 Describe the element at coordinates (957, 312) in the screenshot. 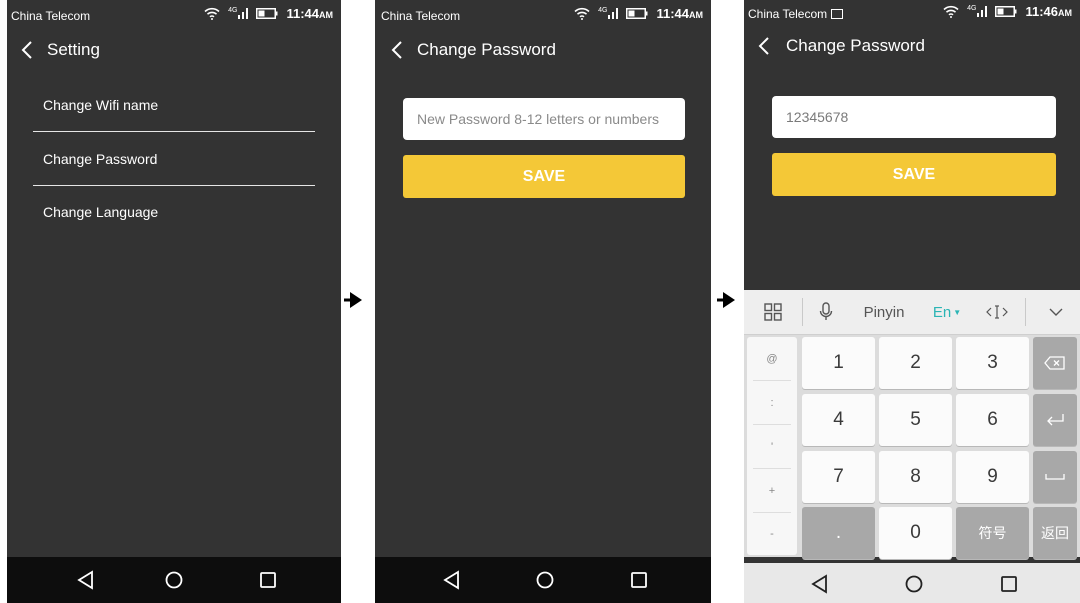

I see `caret-down-icon: ▼` at that location.